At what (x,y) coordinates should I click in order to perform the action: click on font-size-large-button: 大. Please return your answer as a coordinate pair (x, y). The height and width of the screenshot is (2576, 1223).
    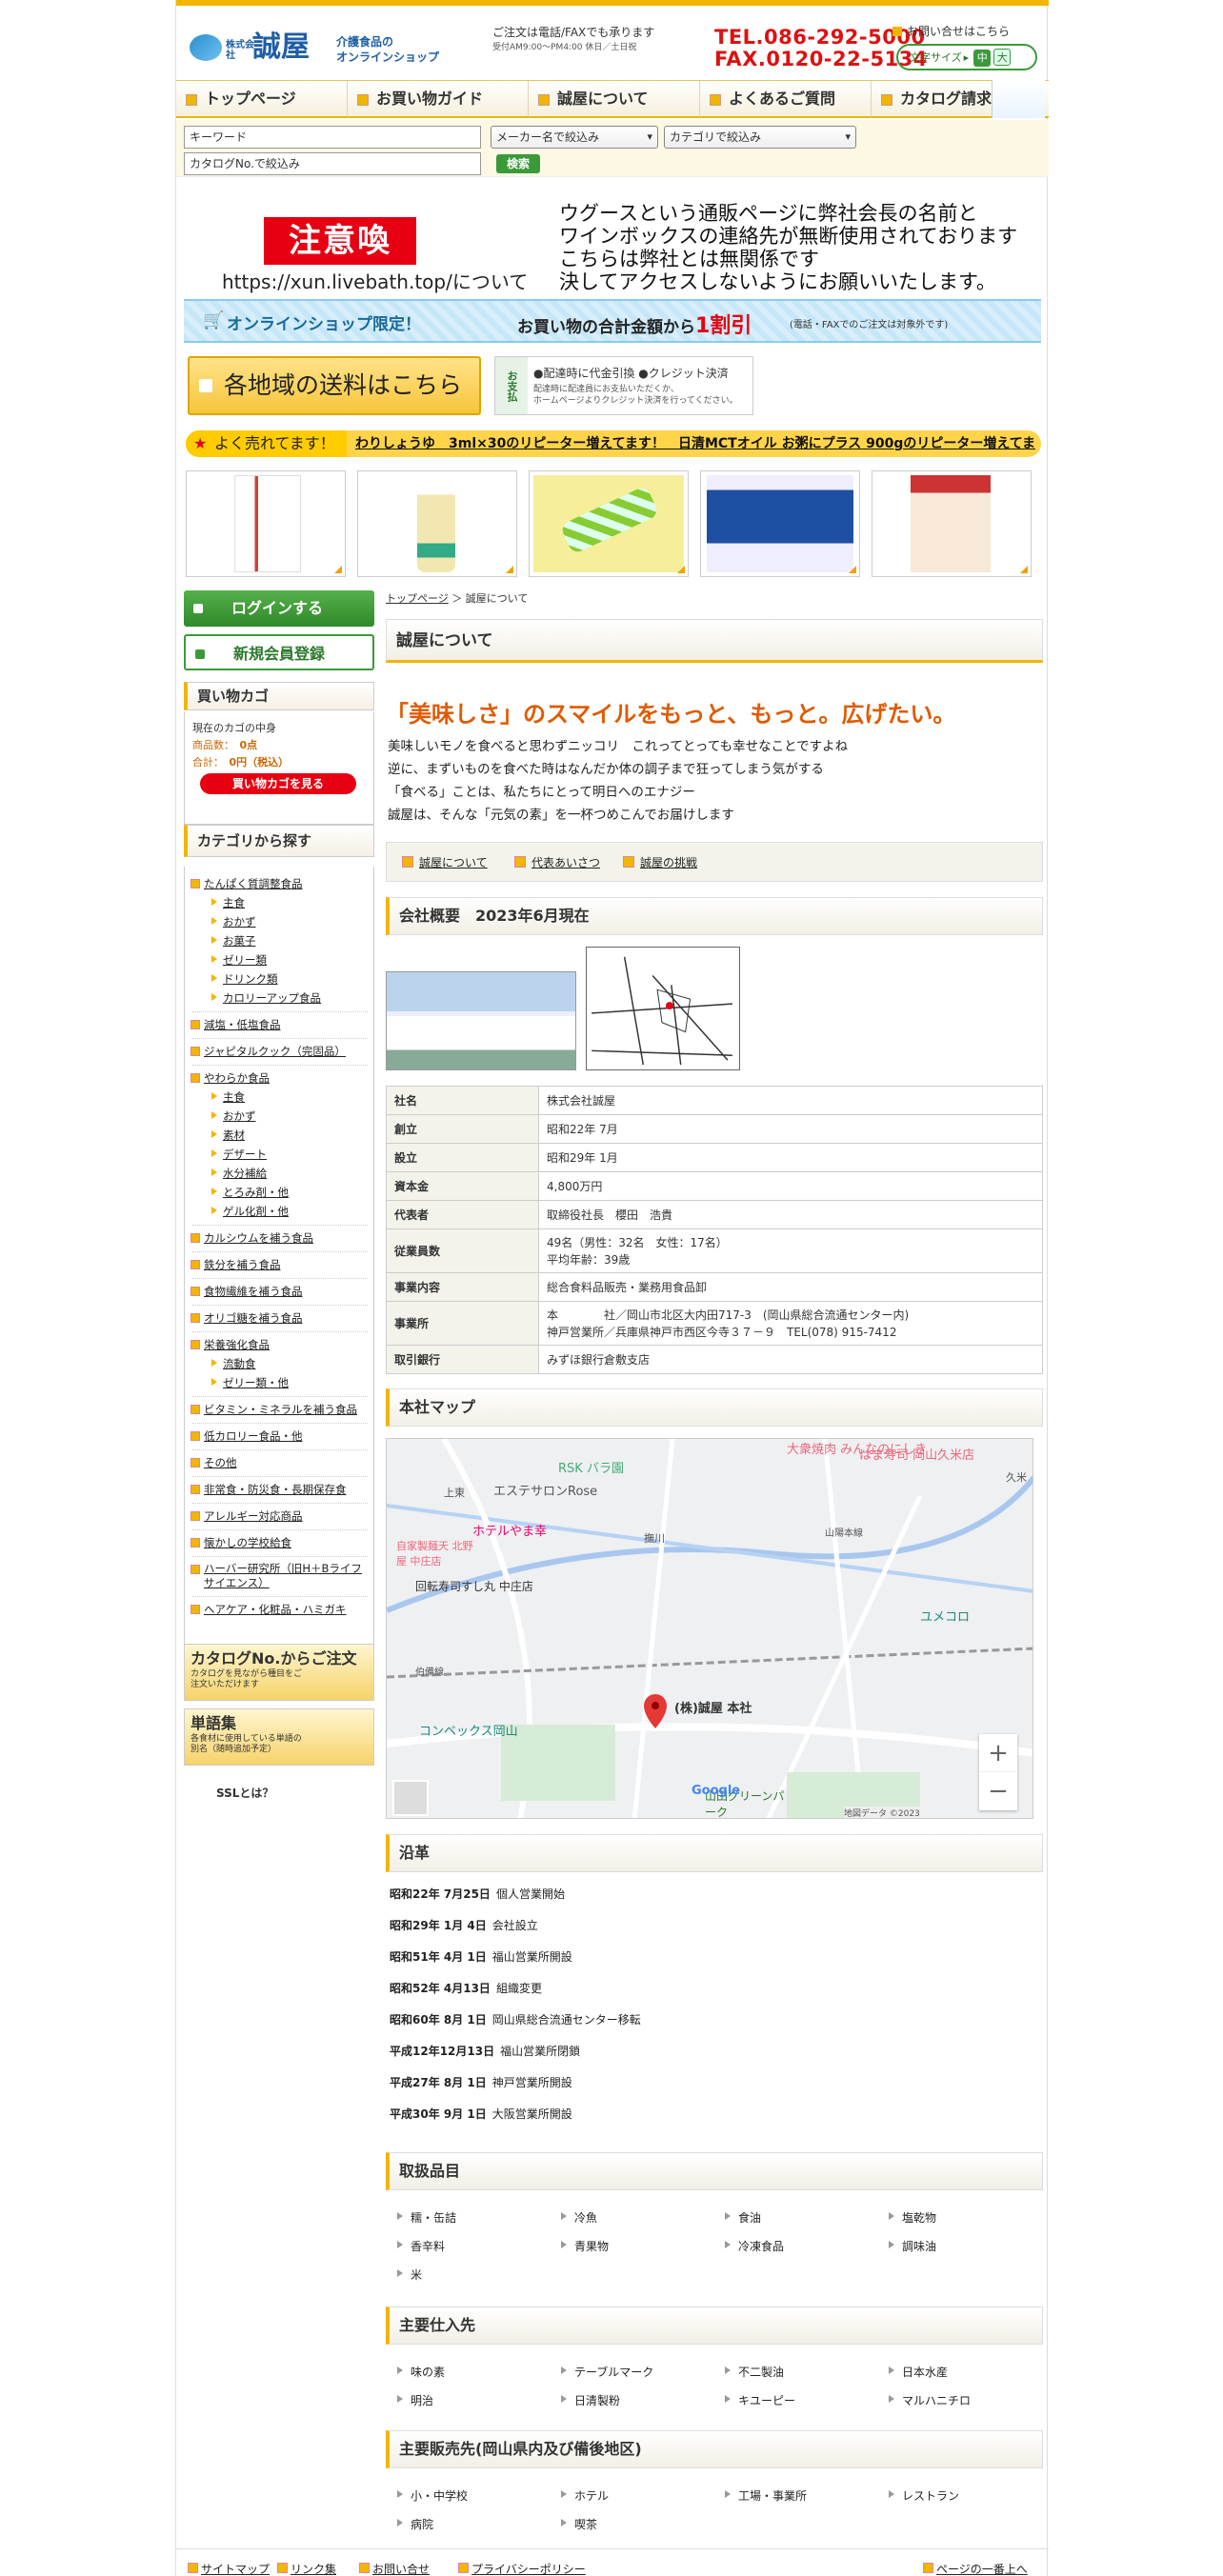
    Looking at the image, I should click on (1002, 57).